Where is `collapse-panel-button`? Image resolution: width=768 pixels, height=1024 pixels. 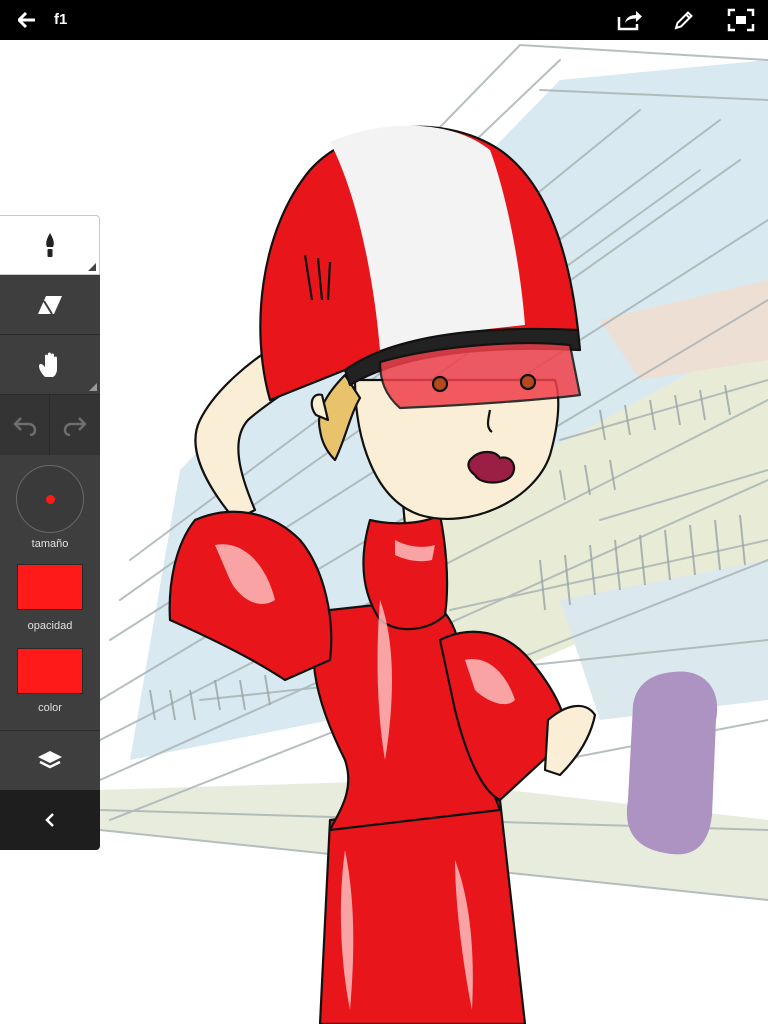 collapse-panel-button is located at coordinates (50, 820).